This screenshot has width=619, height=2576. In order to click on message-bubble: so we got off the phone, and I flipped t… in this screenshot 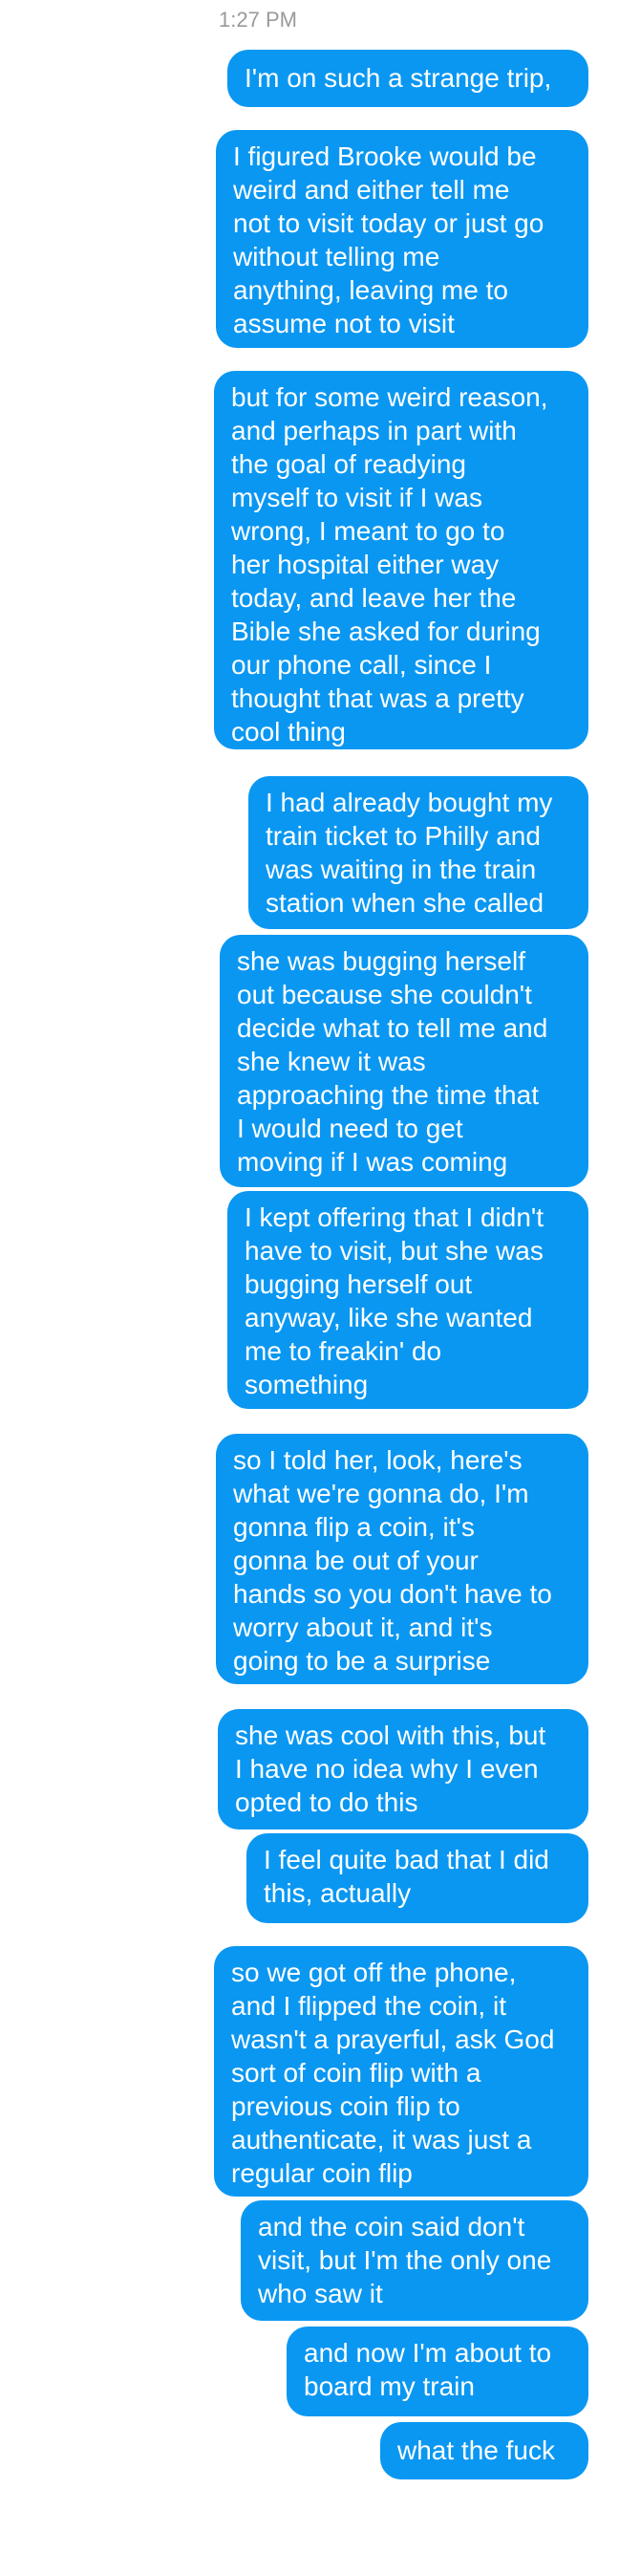, I will do `click(401, 2071)`.